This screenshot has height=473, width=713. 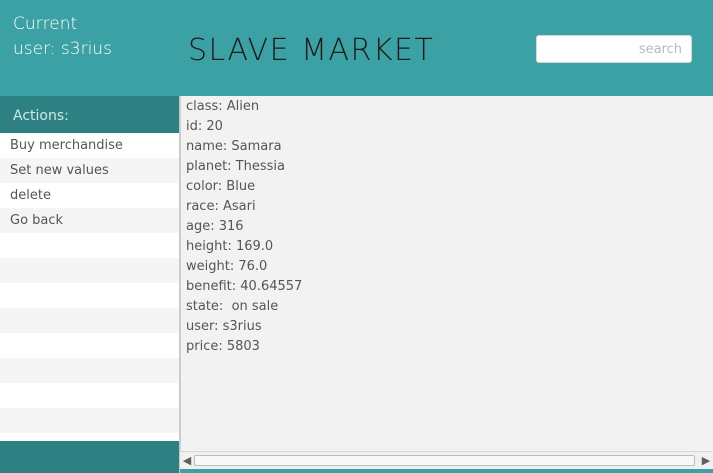 What do you see at coordinates (446, 471) in the screenshot?
I see `bottom-strip` at bounding box center [446, 471].